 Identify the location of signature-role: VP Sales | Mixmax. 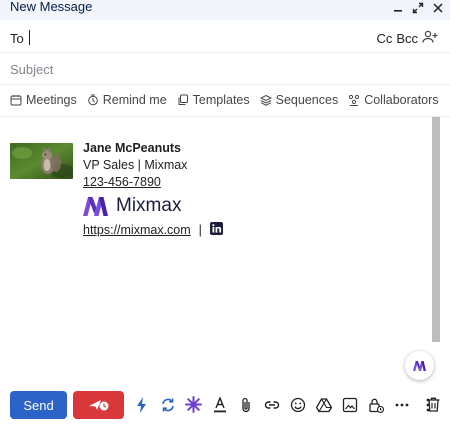
(135, 165).